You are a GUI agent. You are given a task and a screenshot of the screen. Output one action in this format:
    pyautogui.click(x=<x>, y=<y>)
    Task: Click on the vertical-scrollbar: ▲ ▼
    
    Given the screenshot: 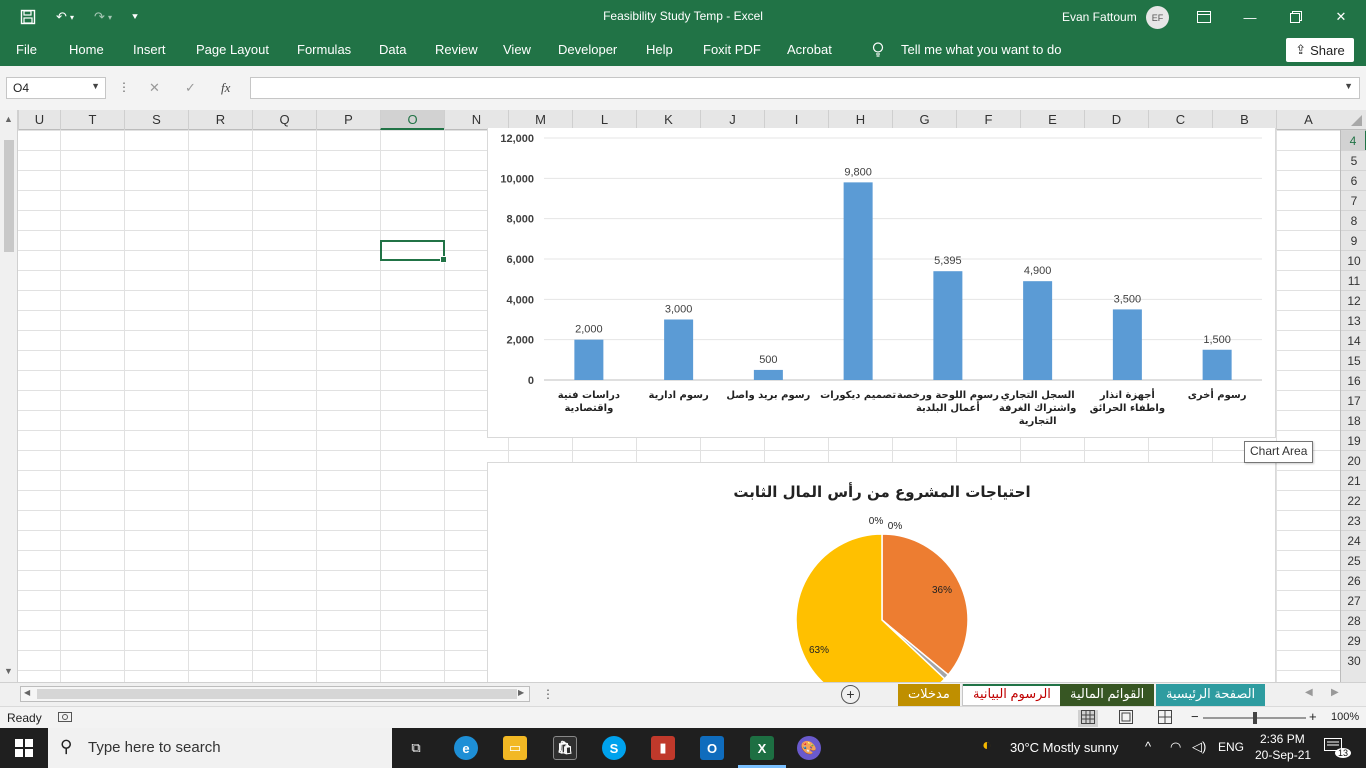 What is the action you would take?
    pyautogui.click(x=9, y=396)
    